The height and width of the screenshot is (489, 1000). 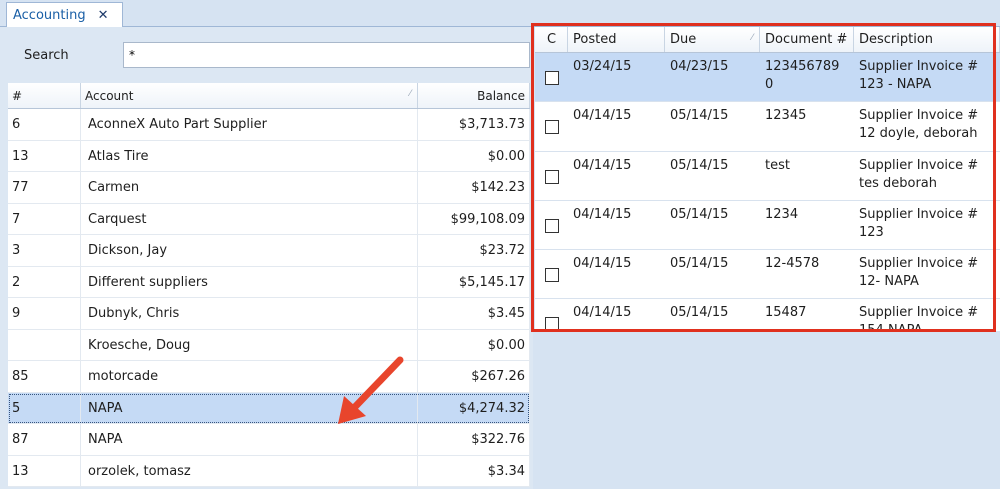 I want to click on cell-balance: $3.34, so click(x=474, y=470).